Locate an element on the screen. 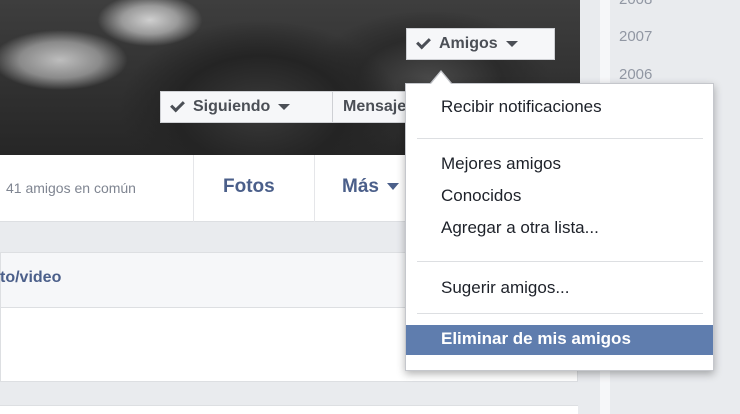 This screenshot has width=740, height=414. menu-pointer-fill is located at coordinates (441, 78).